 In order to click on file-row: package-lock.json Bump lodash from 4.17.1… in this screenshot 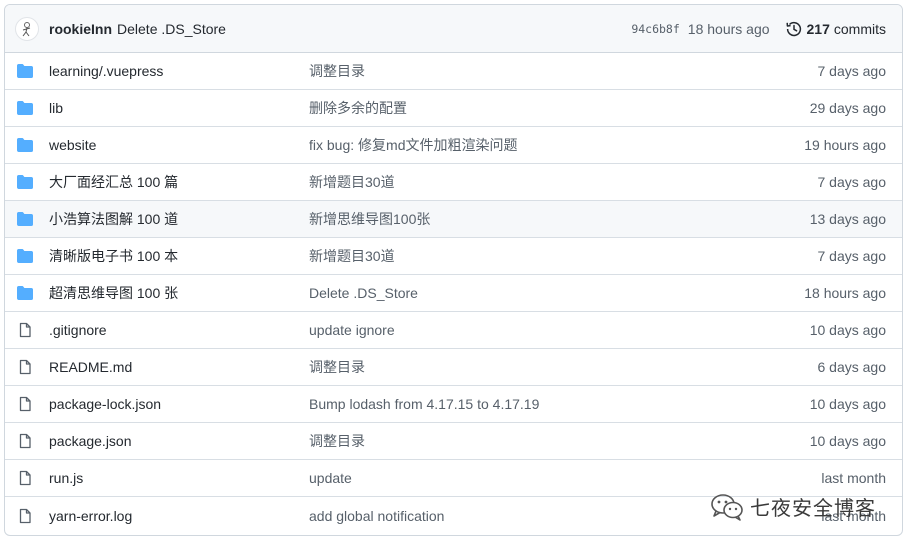, I will do `click(453, 404)`.